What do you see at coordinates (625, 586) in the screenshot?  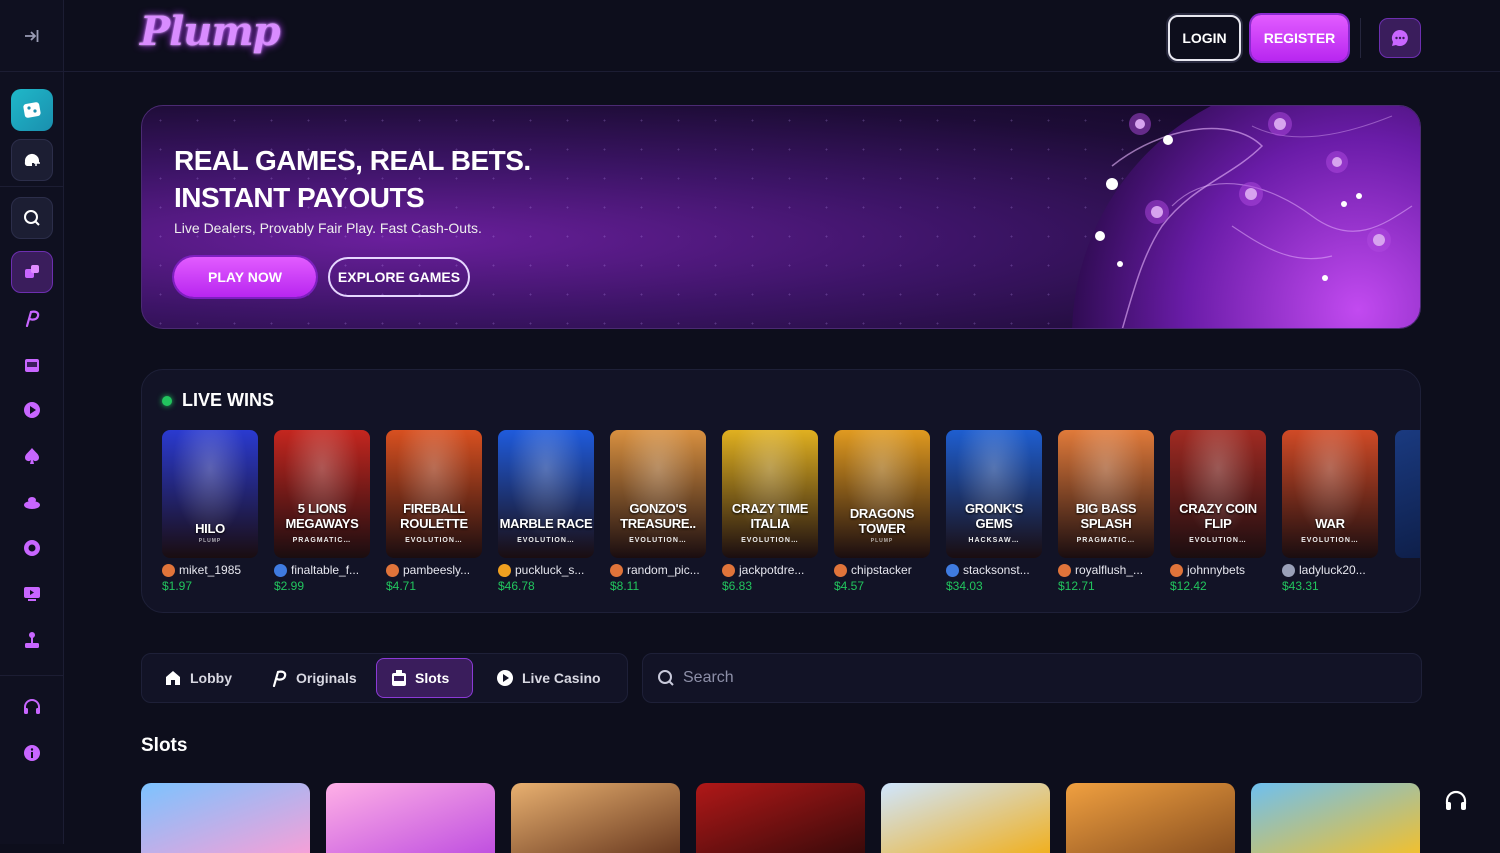 I see `win-amount: $8.11` at bounding box center [625, 586].